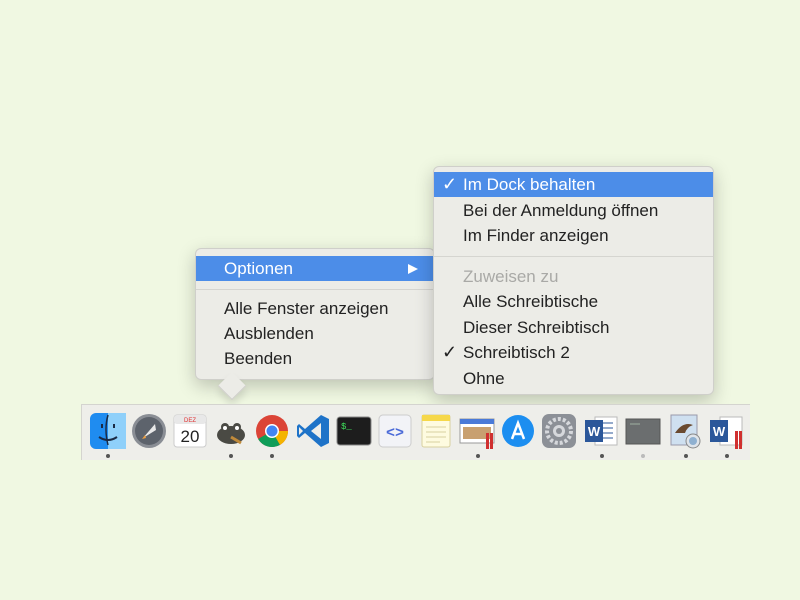  I want to click on submenu-item-all-desktops: Alle Schreibtische, so click(573, 301).